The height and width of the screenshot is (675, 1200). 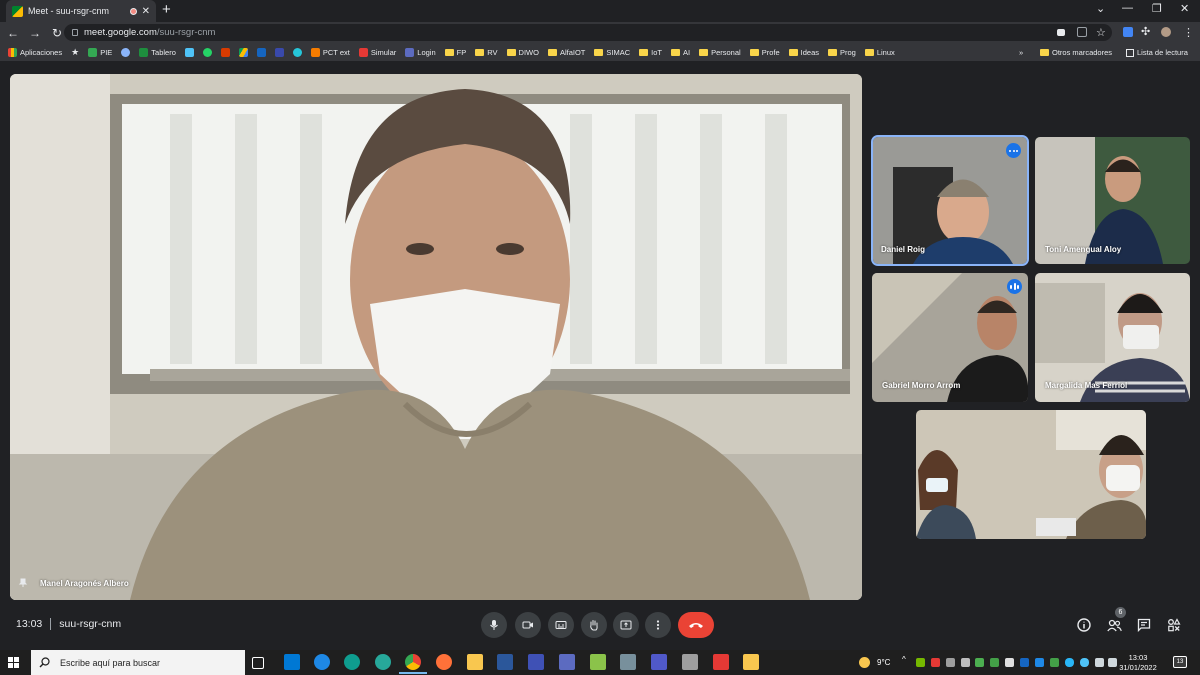 I want to click on bookmark-office, so click(x=225, y=52).